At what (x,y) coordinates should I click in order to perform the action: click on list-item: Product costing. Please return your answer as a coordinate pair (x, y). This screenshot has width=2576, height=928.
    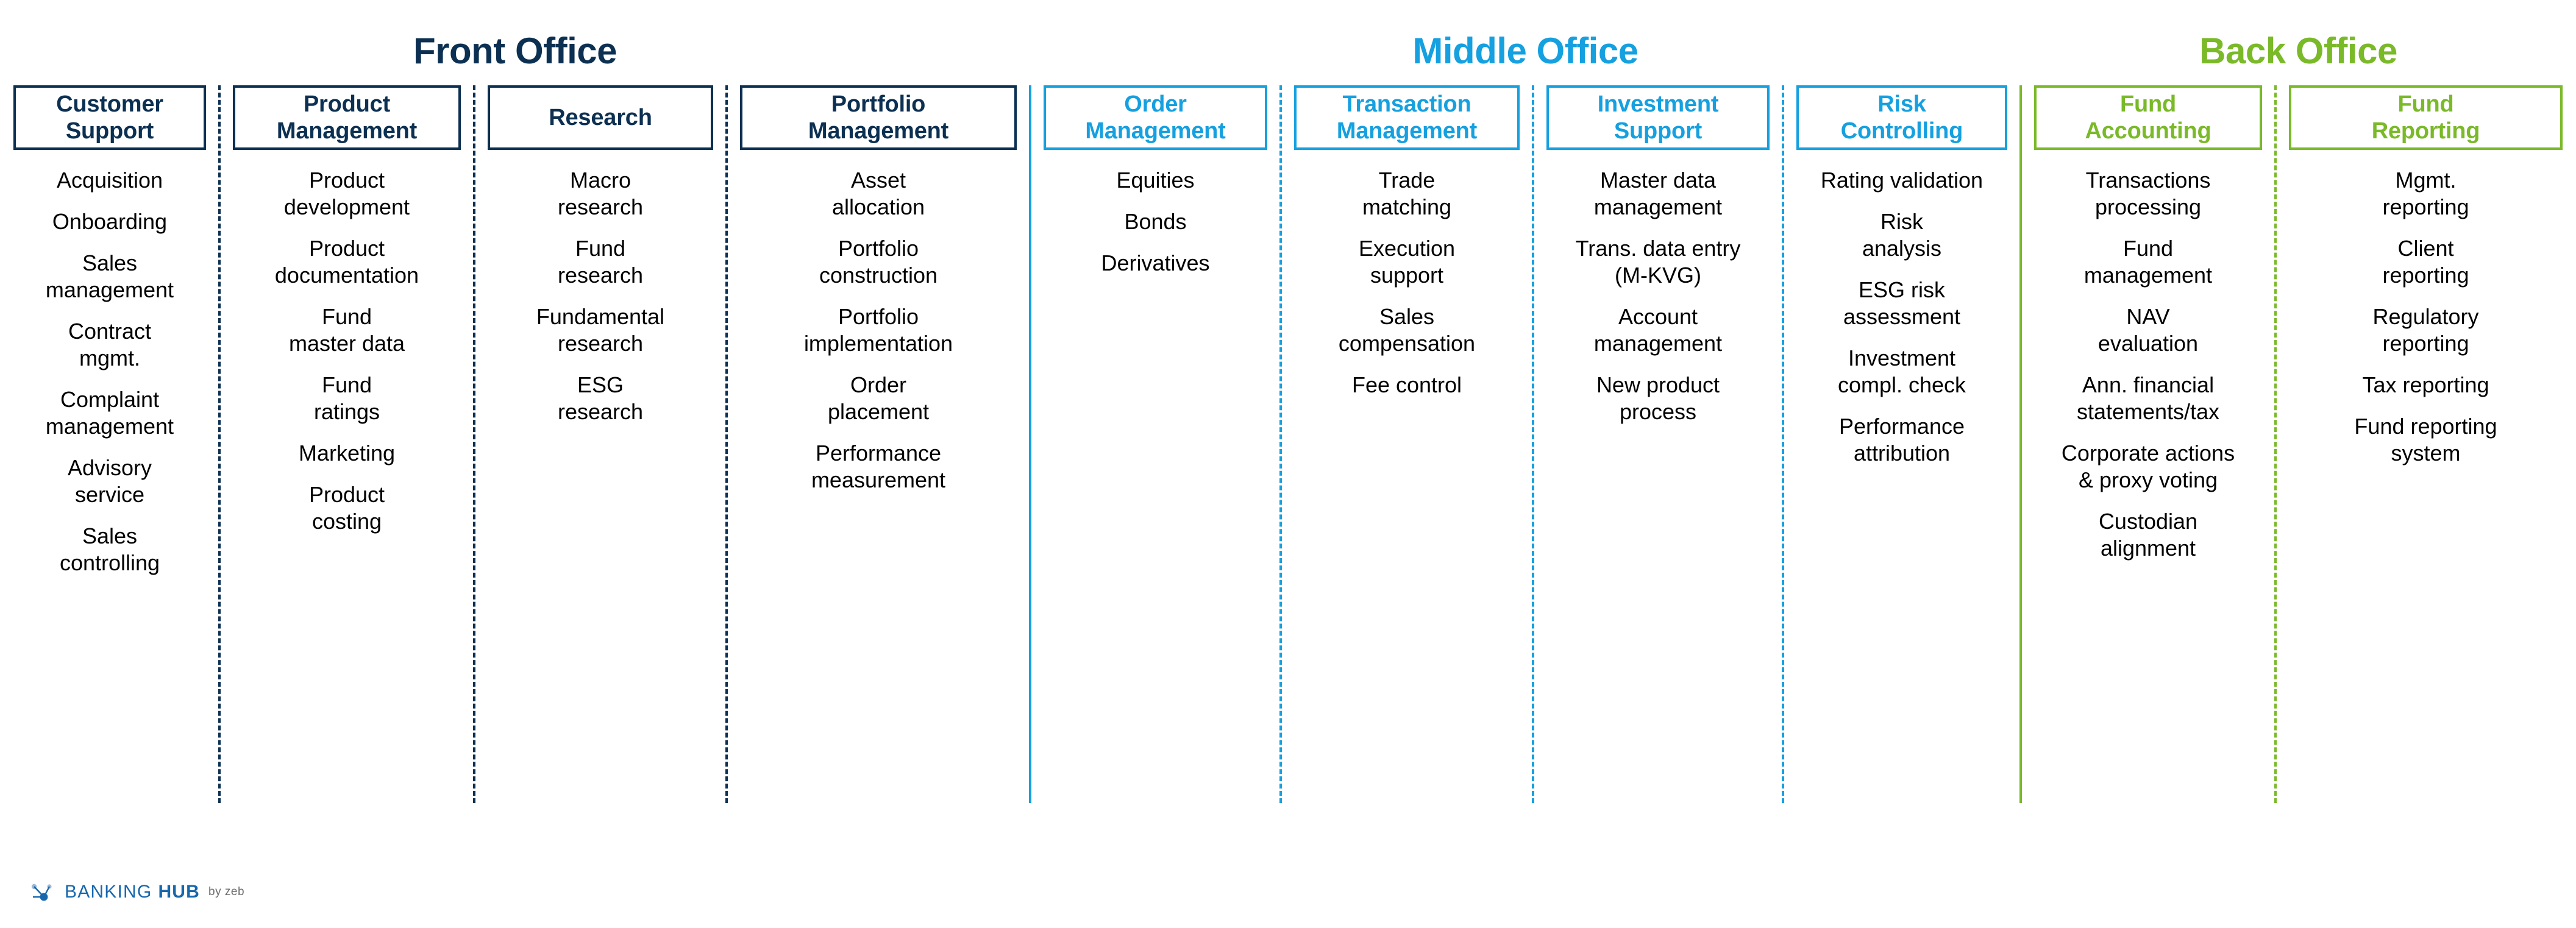
    Looking at the image, I should click on (347, 508).